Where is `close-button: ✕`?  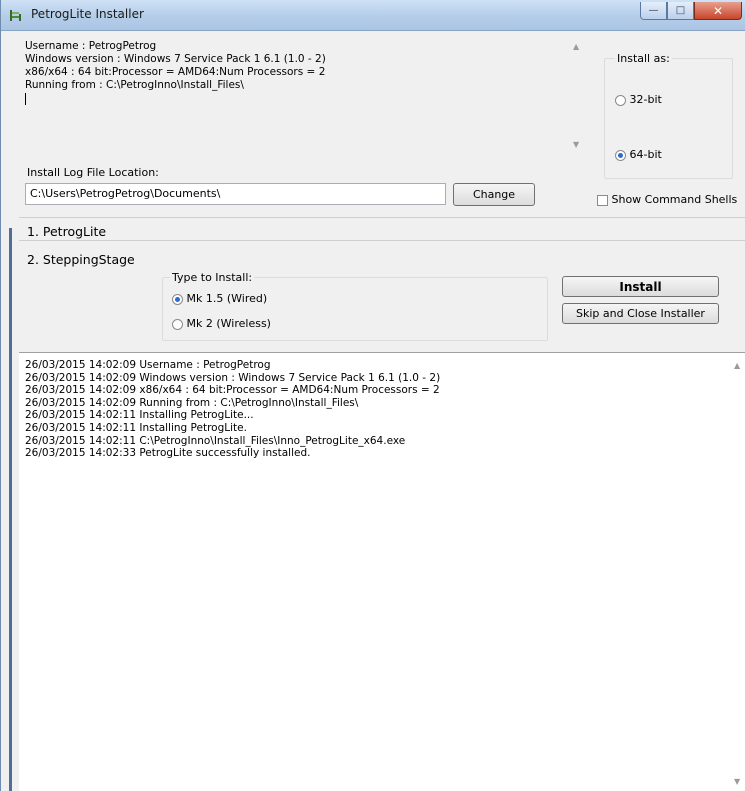
close-button: ✕ is located at coordinates (718, 11).